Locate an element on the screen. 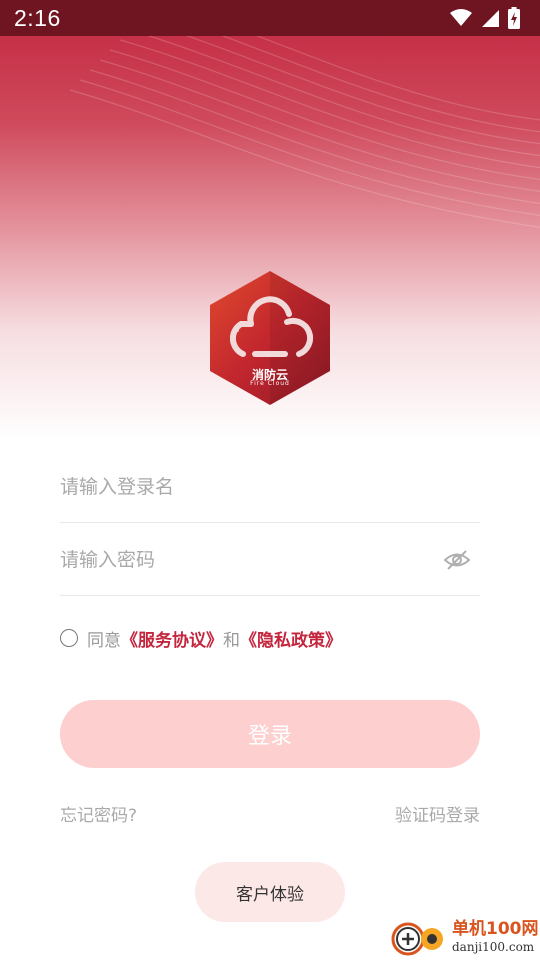  password-field is located at coordinates (270, 560).